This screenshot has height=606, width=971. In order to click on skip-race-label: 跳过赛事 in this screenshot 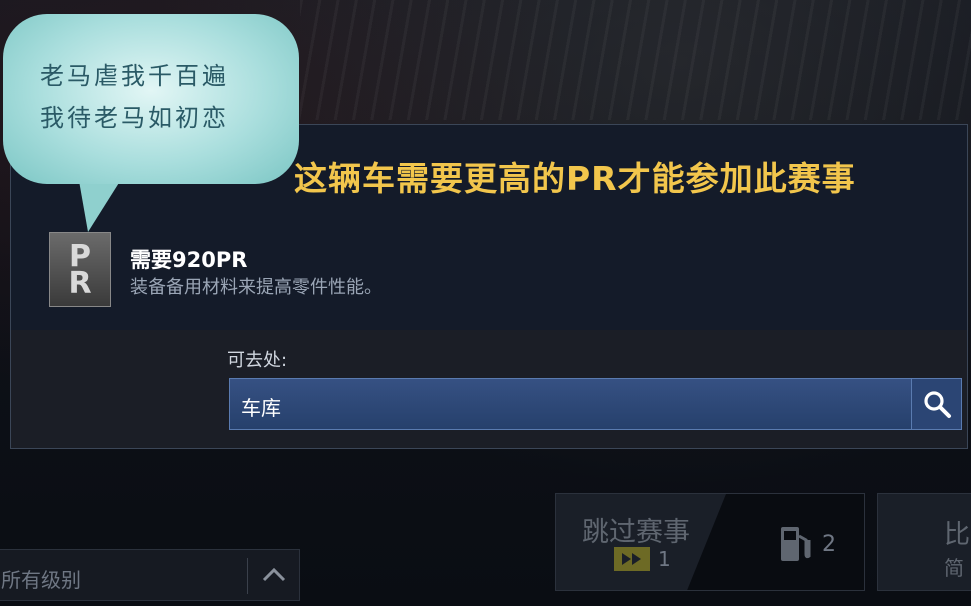, I will do `click(636, 532)`.